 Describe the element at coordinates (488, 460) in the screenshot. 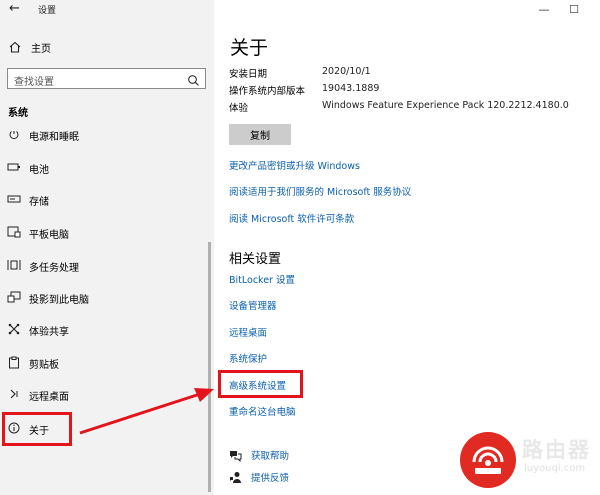

I see `router-logo-icon` at that location.